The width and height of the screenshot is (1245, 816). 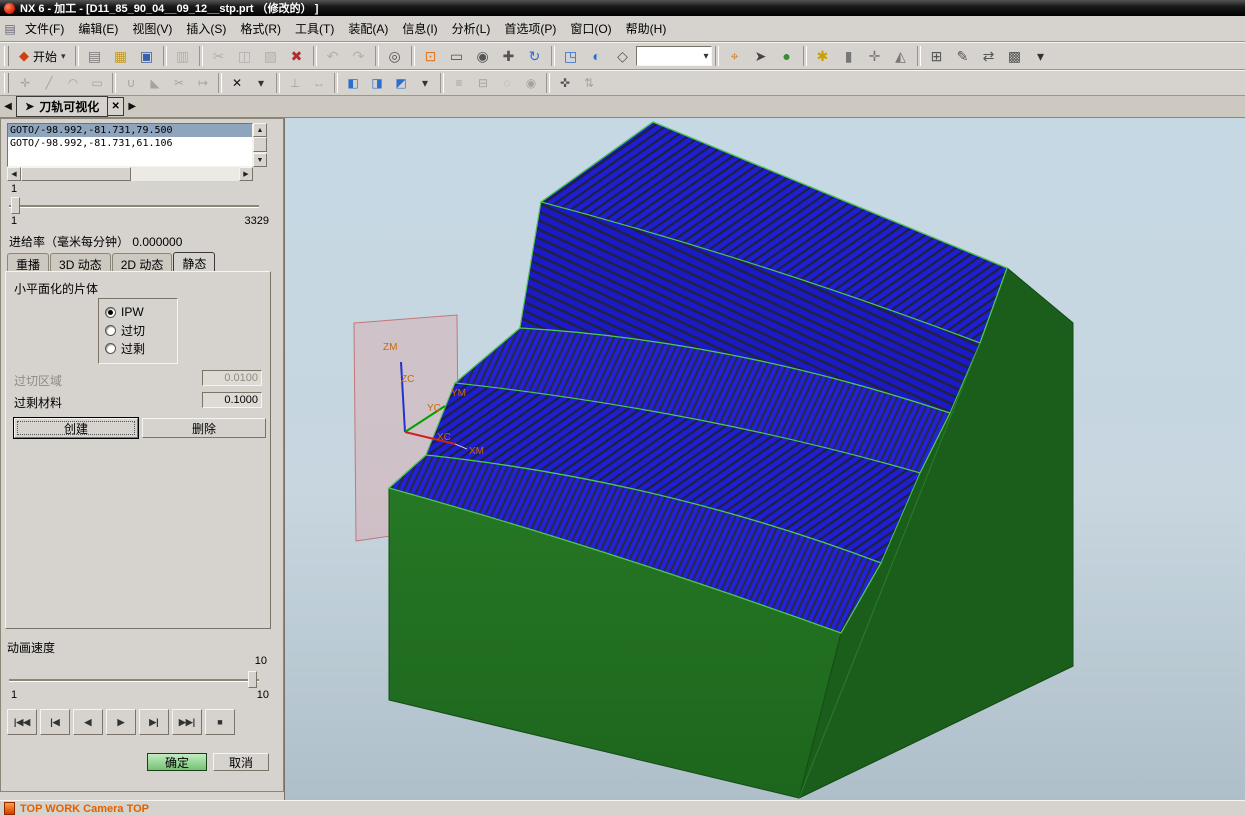 What do you see at coordinates (963, 56) in the screenshot?
I see `sketch-icon: ✎` at bounding box center [963, 56].